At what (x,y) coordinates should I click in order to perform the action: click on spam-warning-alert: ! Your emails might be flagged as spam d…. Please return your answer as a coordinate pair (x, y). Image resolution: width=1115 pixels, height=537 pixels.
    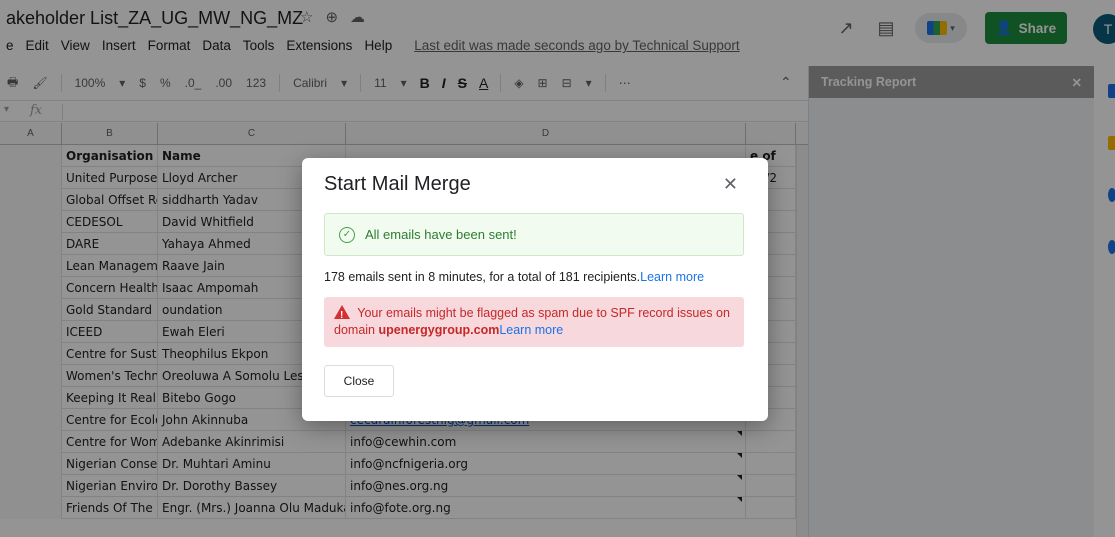
    Looking at the image, I should click on (534, 322).